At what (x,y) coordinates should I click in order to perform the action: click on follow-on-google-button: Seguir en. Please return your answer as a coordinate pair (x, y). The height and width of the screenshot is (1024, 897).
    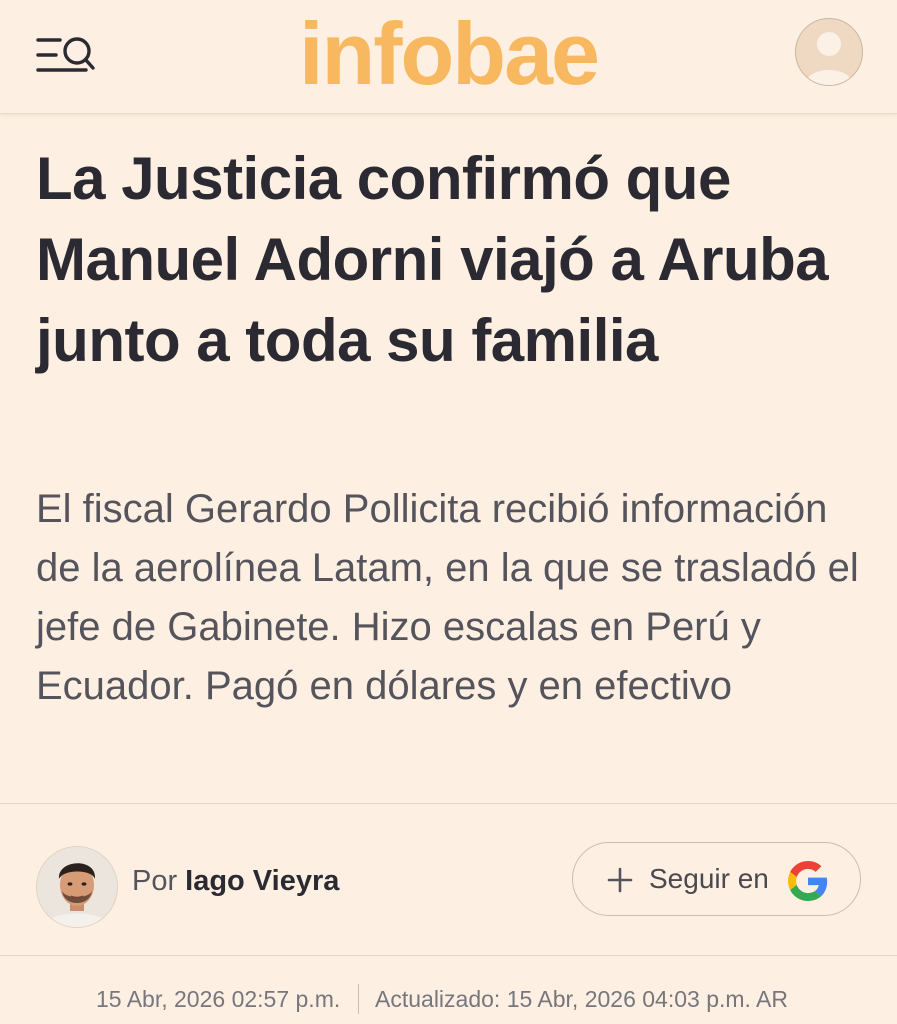
    Looking at the image, I should click on (716, 879).